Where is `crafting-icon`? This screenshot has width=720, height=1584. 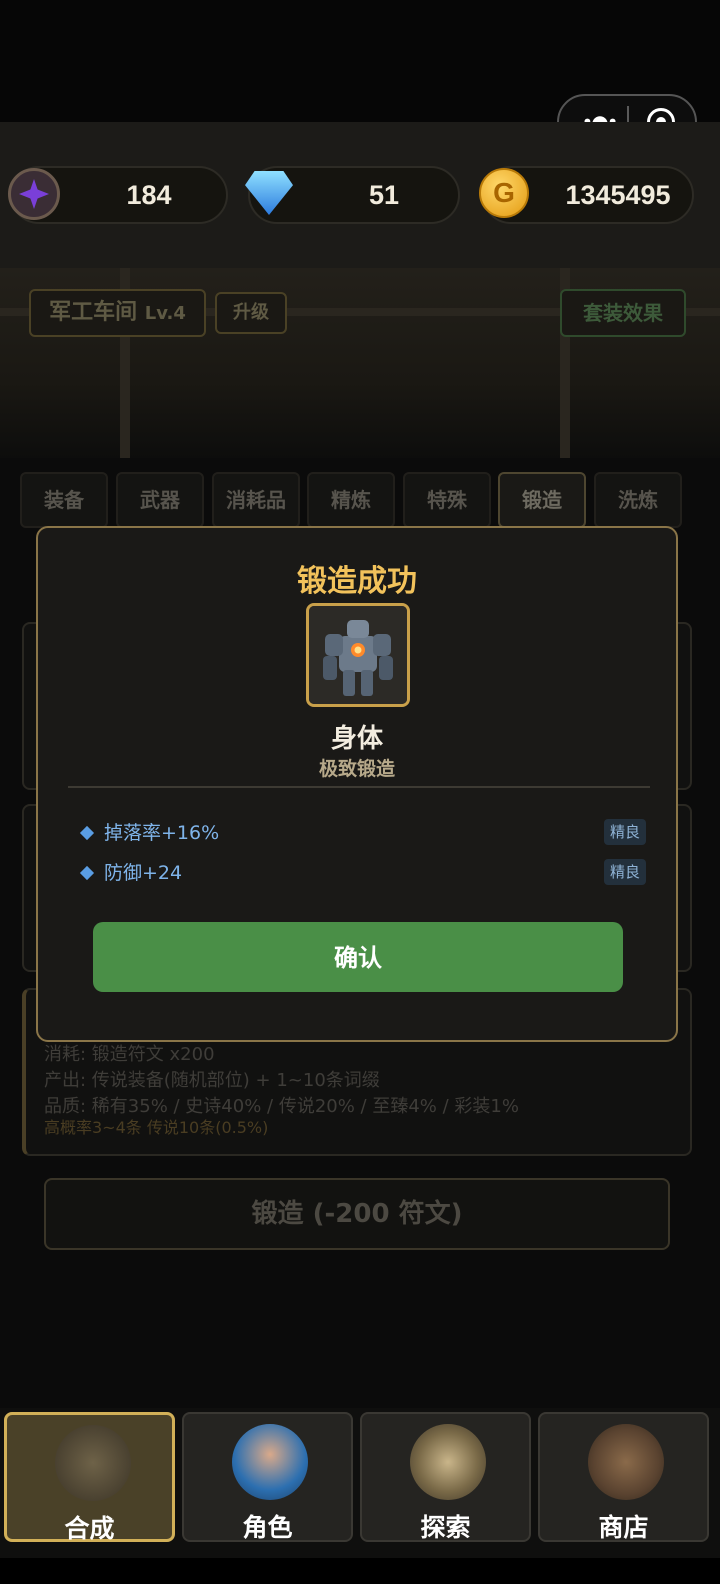
crafting-icon is located at coordinates (93, 1463).